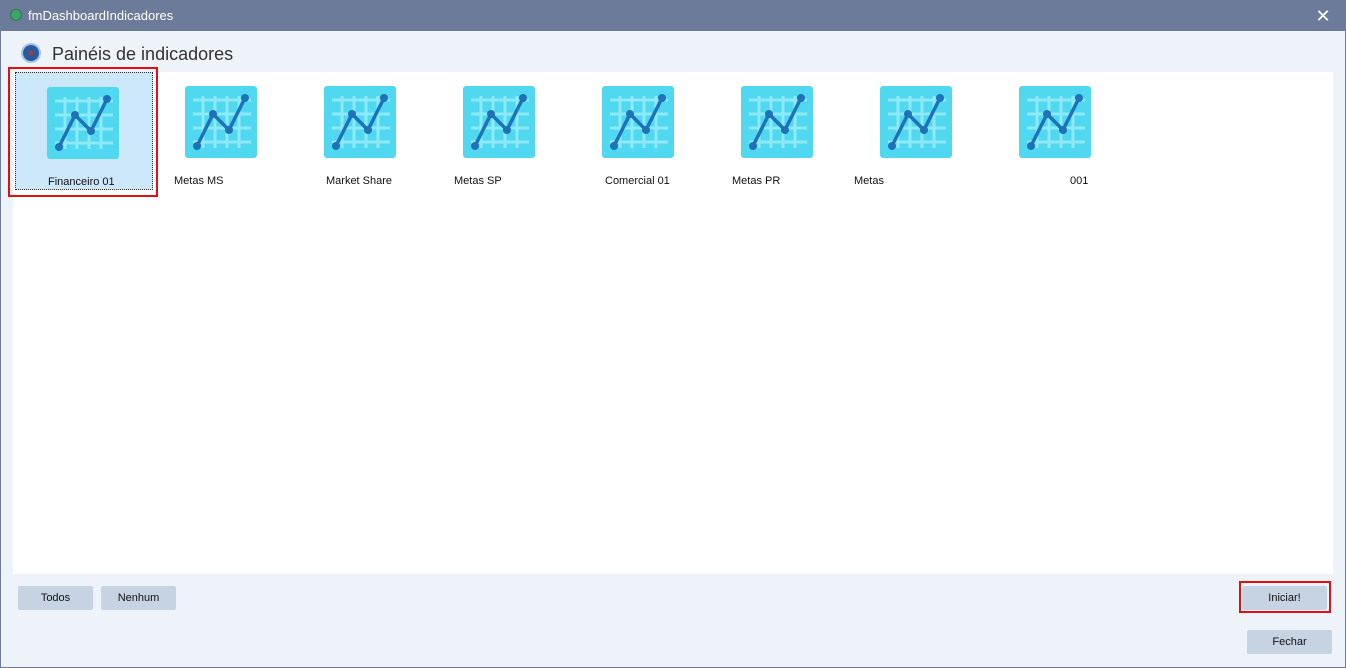 The image size is (1346, 668). Describe the element at coordinates (359, 181) in the screenshot. I see `tile-label: Market Share` at that location.